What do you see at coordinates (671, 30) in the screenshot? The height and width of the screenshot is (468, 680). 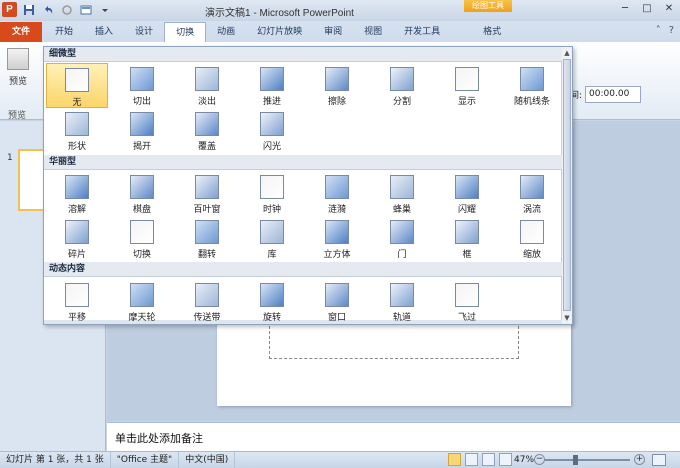 I see `help-icon: ?` at bounding box center [671, 30].